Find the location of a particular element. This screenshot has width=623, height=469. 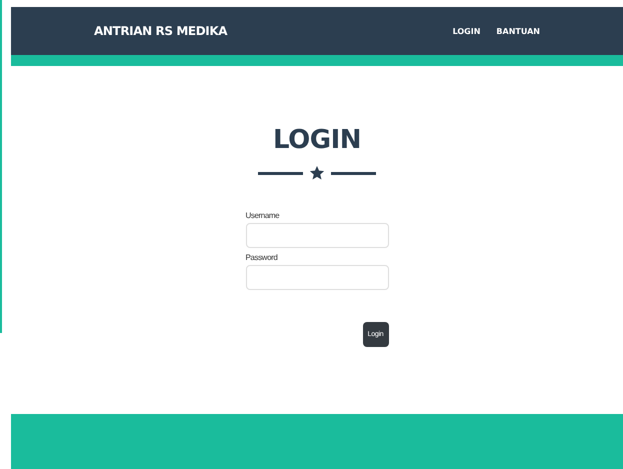

nav-link: LOGIN is located at coordinates (466, 31).